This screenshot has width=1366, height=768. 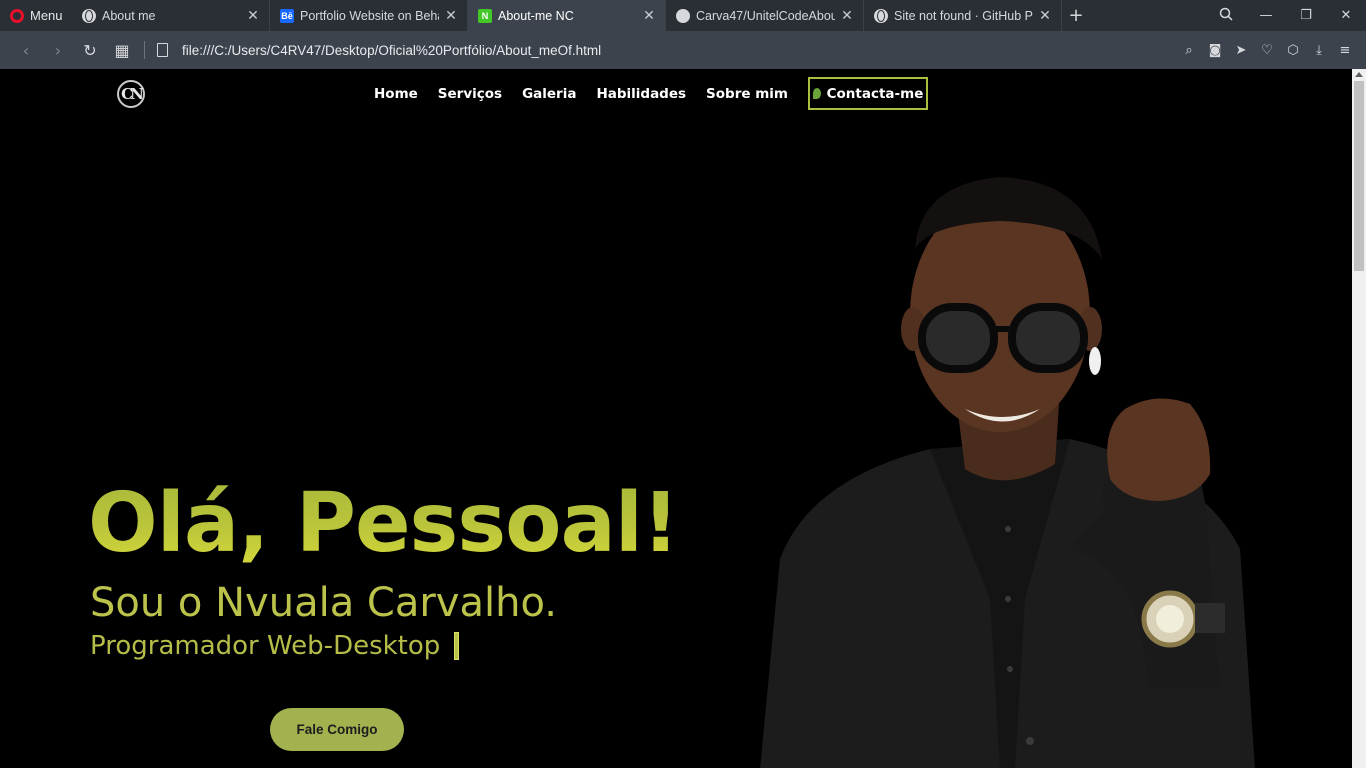 What do you see at coordinates (1293, 50) in the screenshot?
I see `cube-icon: ⬡` at bounding box center [1293, 50].